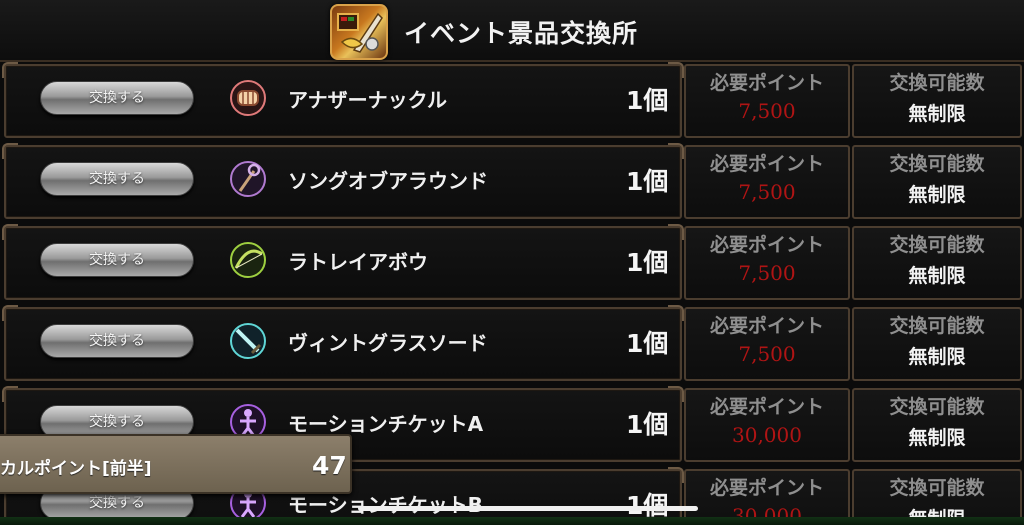 This screenshot has height=525, width=1024. Describe the element at coordinates (386, 424) in the screenshot. I see `item-name: モーションチケットA` at that location.